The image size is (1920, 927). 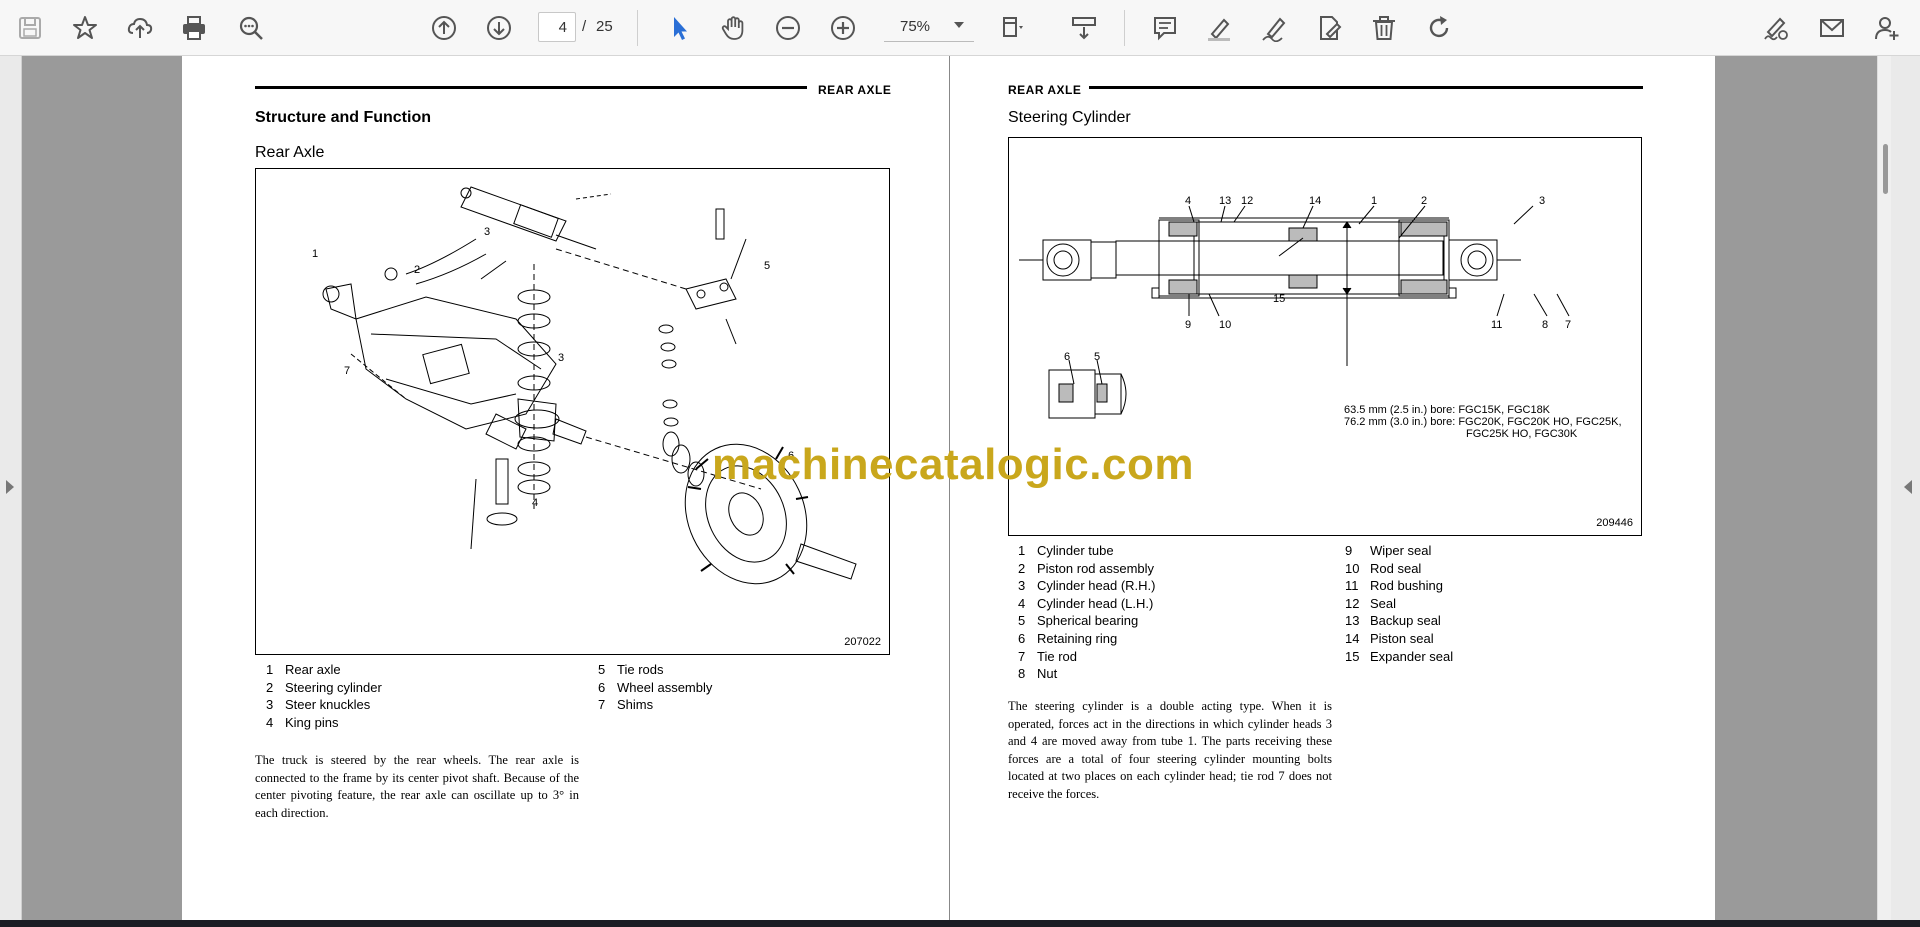 I want to click on legend-left-col2: 5 Tie rods 6 Wheel assembly 7 Shims, so click(x=655, y=687).